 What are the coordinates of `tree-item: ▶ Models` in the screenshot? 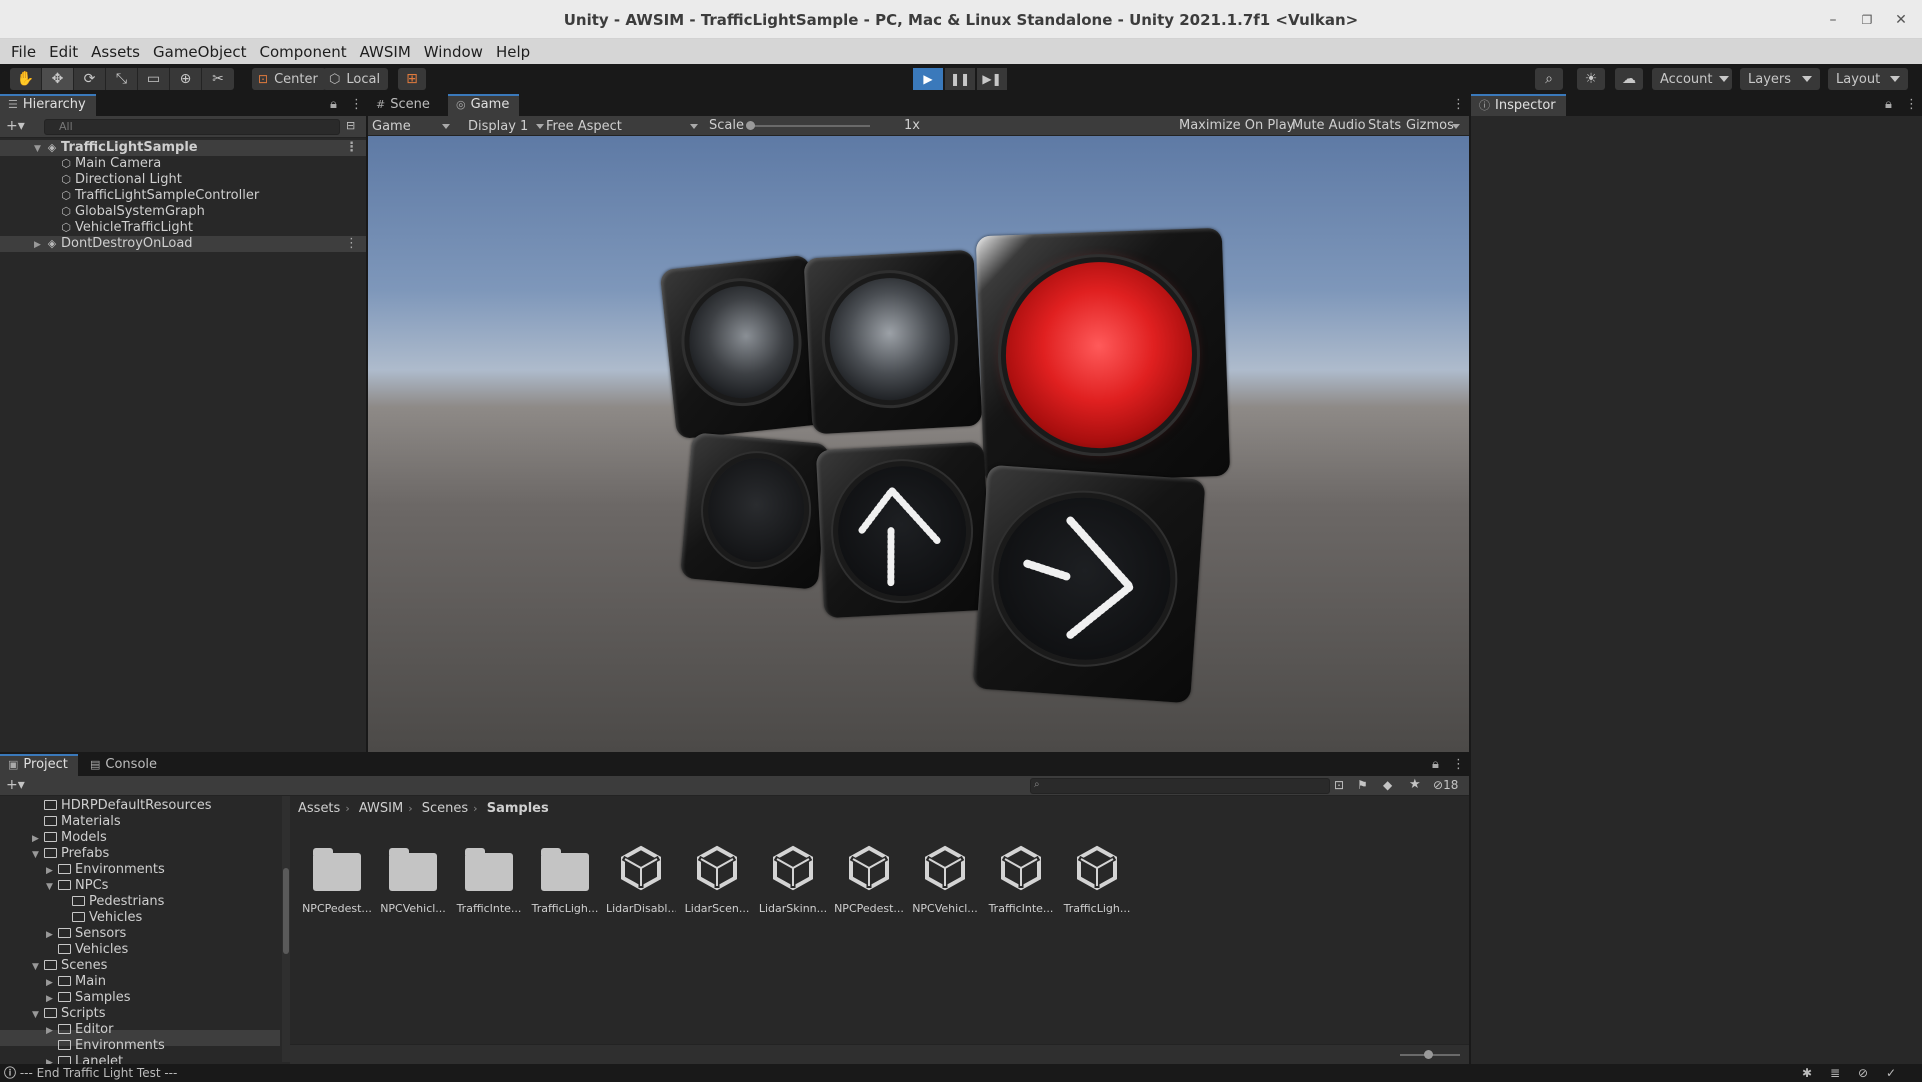 It's located at (69, 838).